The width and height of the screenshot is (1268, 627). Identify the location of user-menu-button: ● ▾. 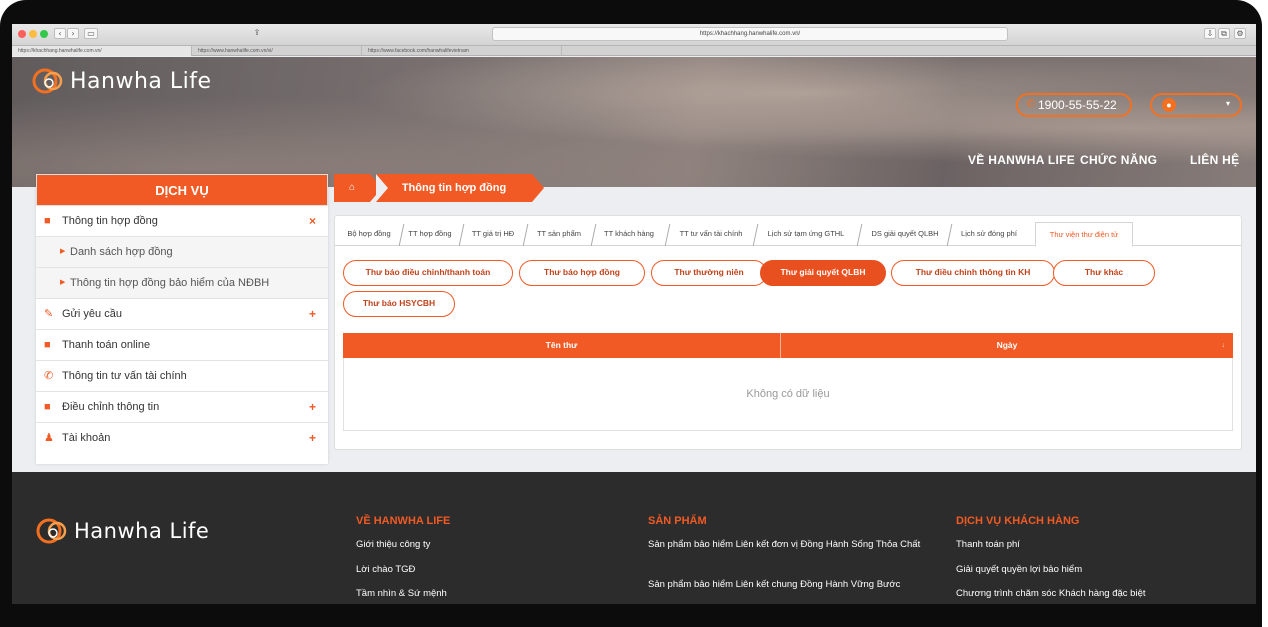
(1196, 105).